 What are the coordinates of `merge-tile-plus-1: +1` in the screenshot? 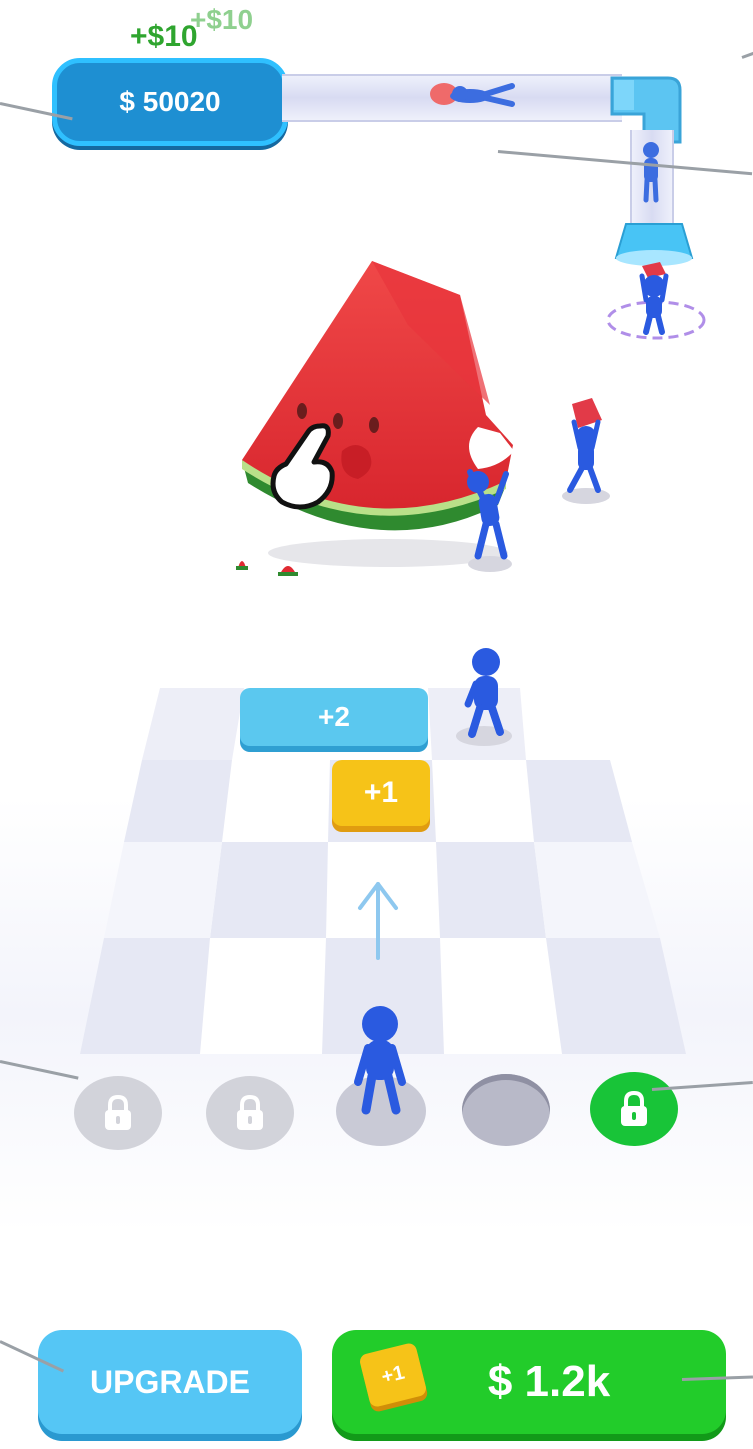 It's located at (381, 793).